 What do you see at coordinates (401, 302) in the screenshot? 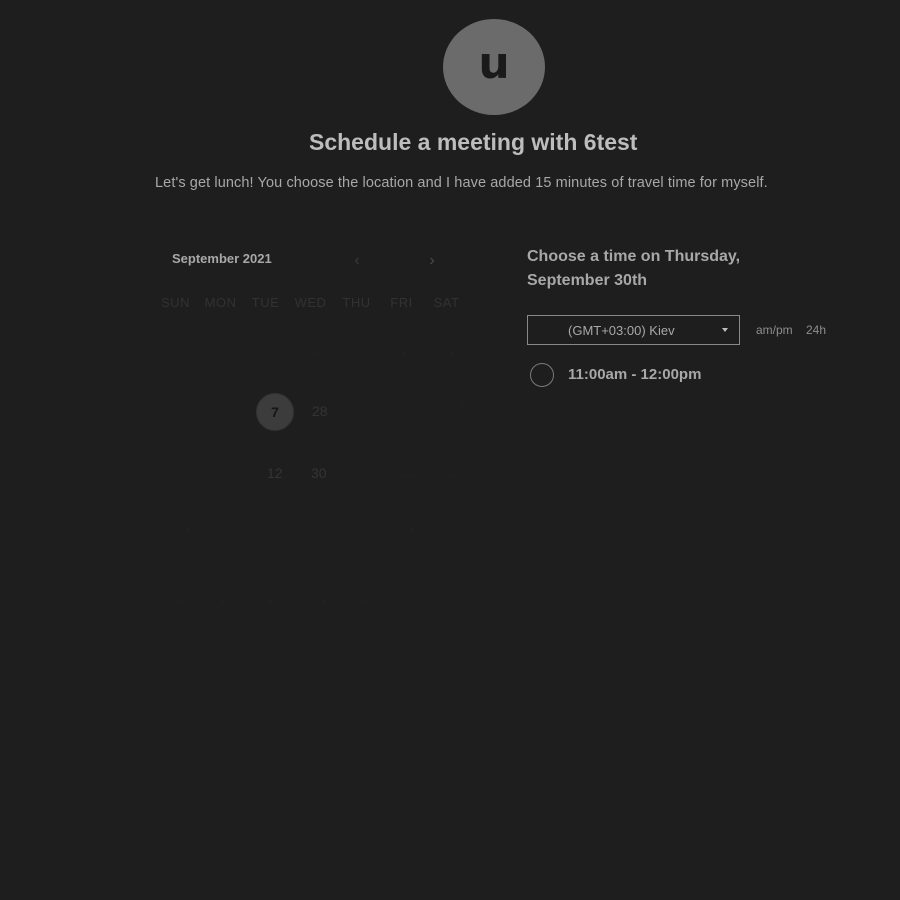
I see `weekday-fri: FRI` at bounding box center [401, 302].